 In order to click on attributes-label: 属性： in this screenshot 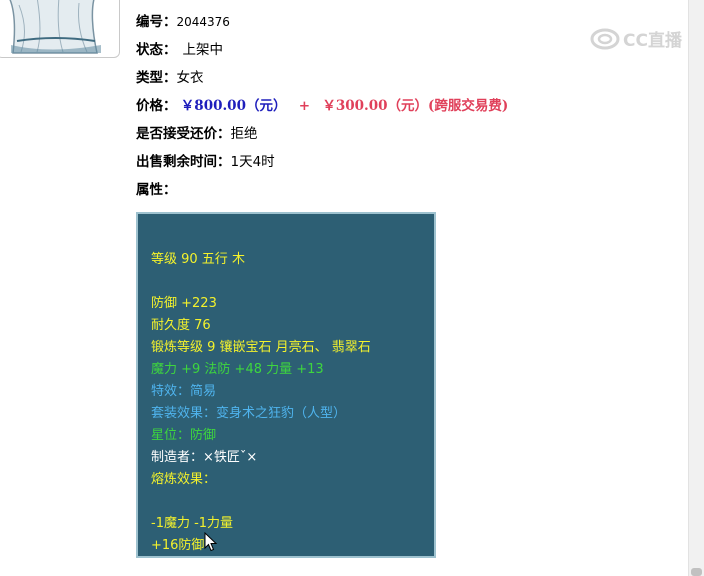, I will do `click(156, 190)`.